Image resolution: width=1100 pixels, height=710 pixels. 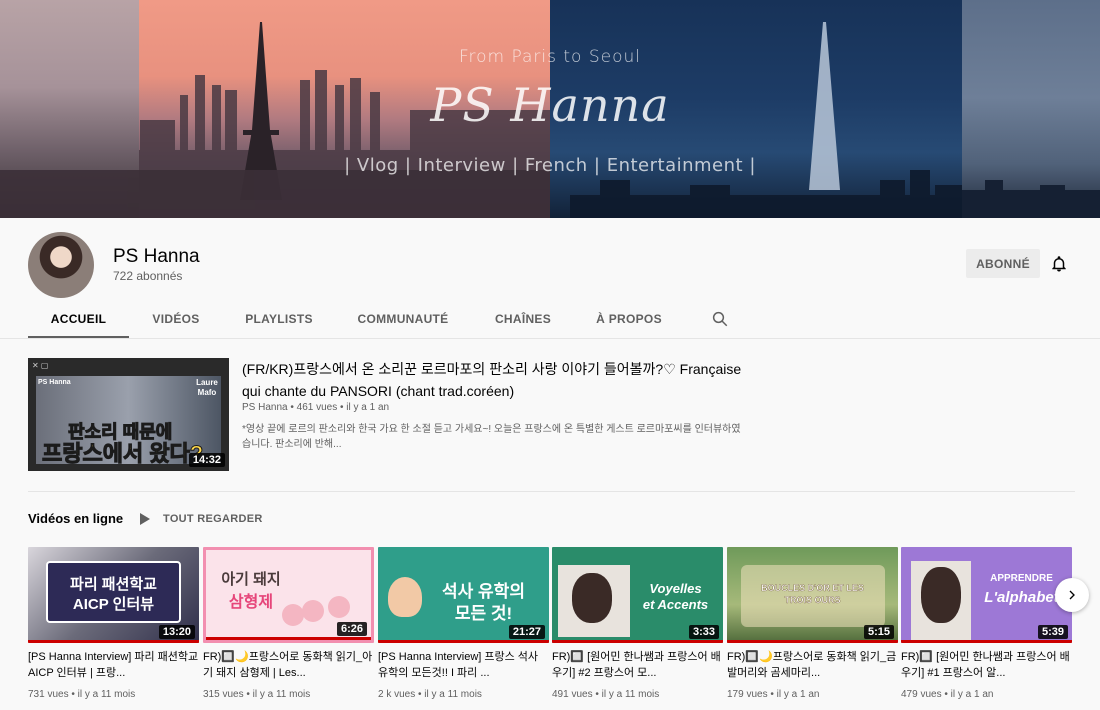 I want to click on video-meta: 315 vues • il y a 11 mois, so click(x=257, y=694).